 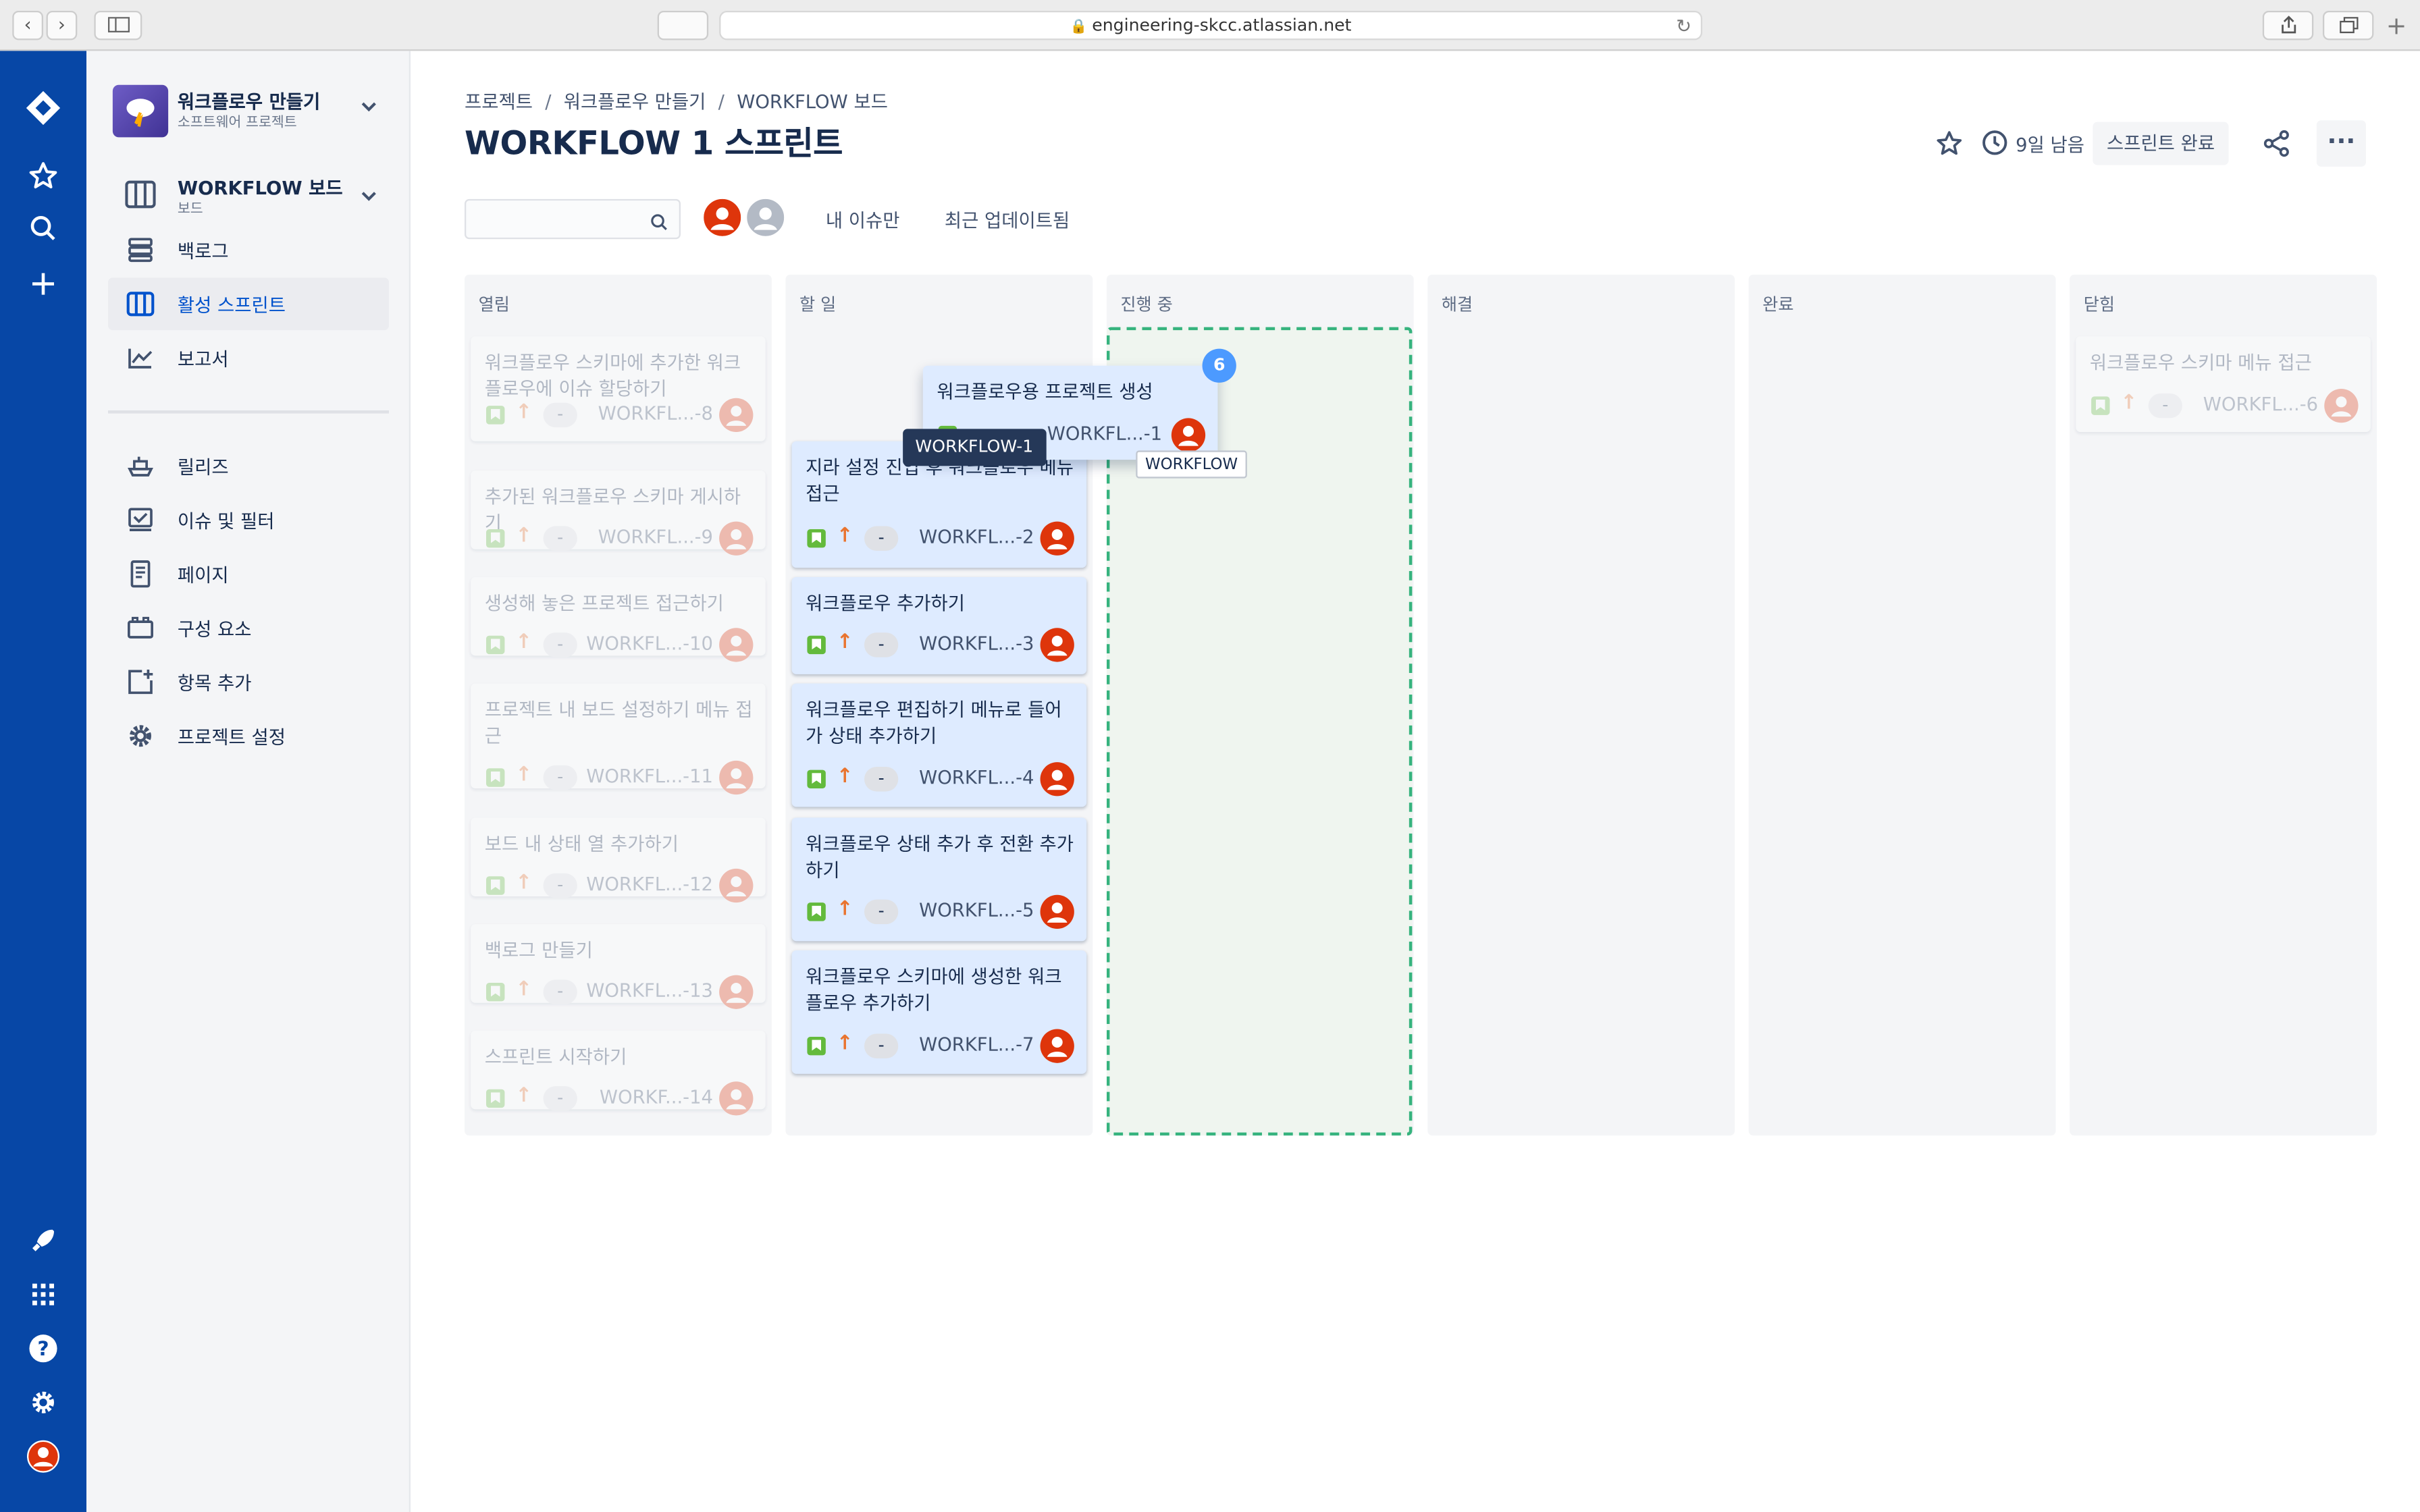 What do you see at coordinates (818, 304) in the screenshot?
I see `column-header: 할 일` at bounding box center [818, 304].